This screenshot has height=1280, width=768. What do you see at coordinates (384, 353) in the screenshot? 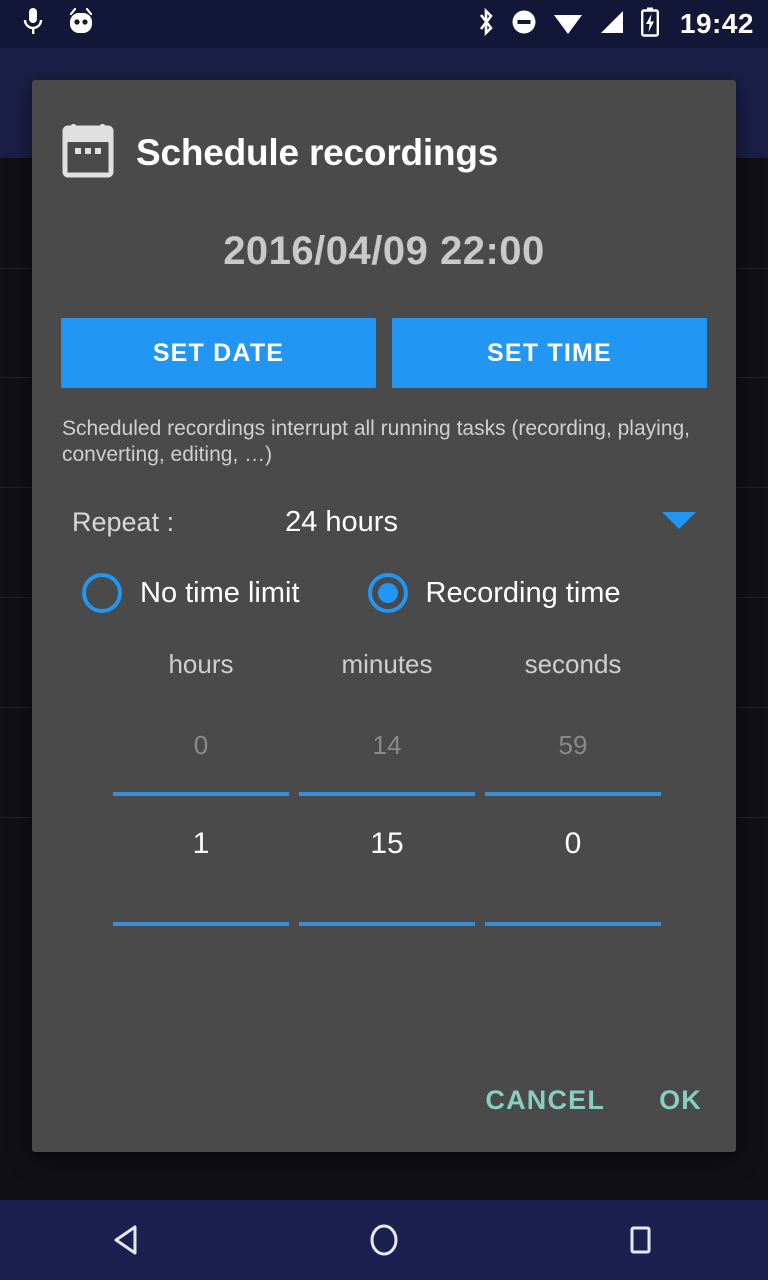
I see `set-datetime-buttons: SET DATE SET TIME` at bounding box center [384, 353].